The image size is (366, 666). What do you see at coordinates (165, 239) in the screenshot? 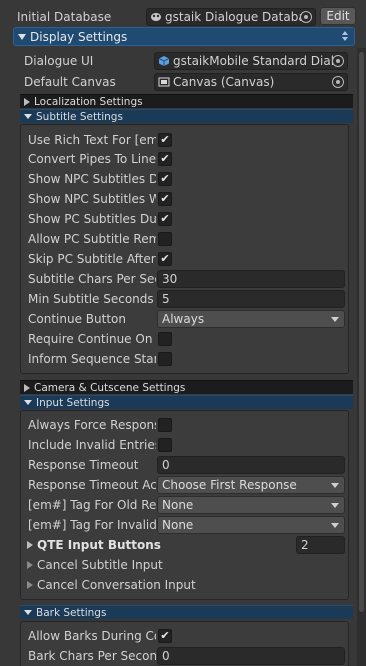
I see `allow-pc-subtitle-checkbox` at bounding box center [165, 239].